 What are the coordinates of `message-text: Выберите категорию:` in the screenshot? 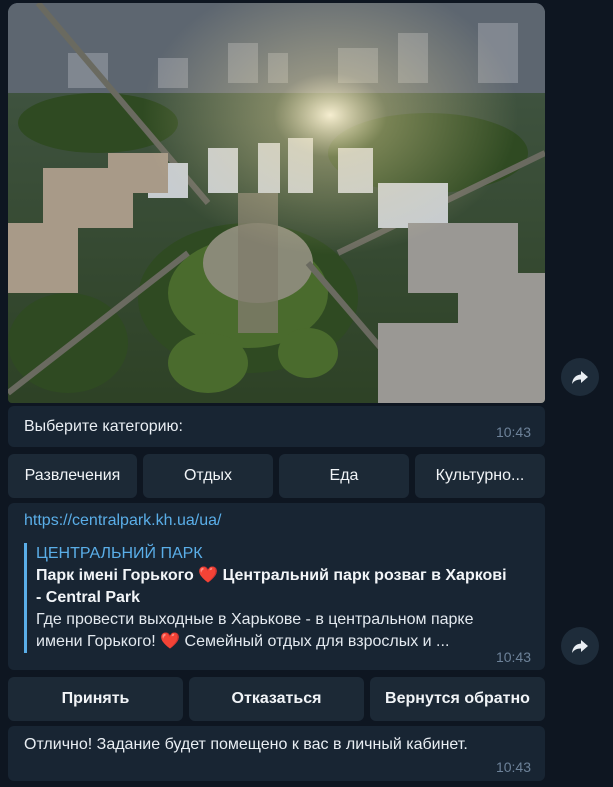 It's located at (103, 426).